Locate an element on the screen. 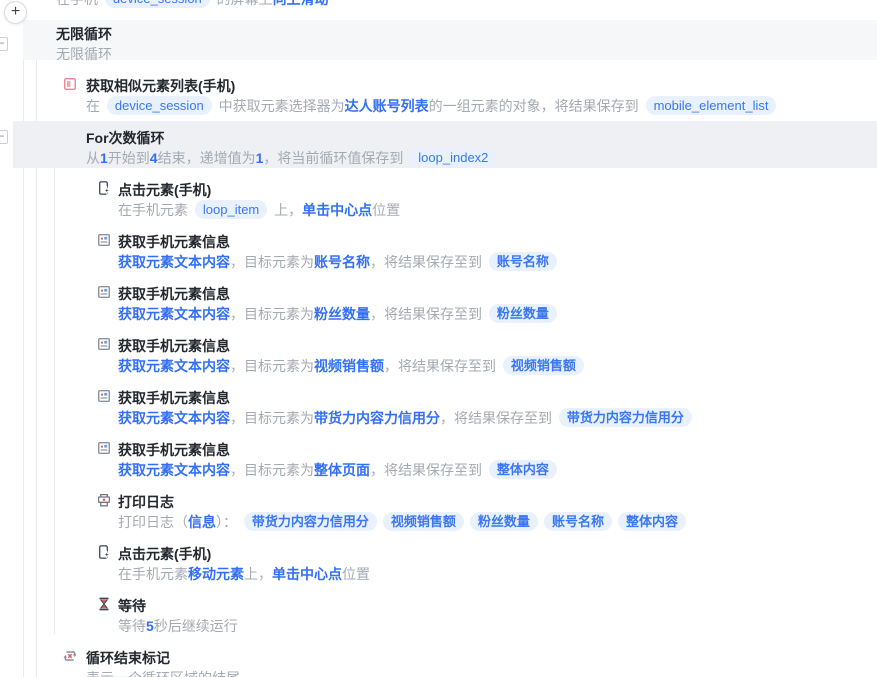 The image size is (877, 677). desc-text: 表示一个循环区域的结尾 is located at coordinates (163, 673).